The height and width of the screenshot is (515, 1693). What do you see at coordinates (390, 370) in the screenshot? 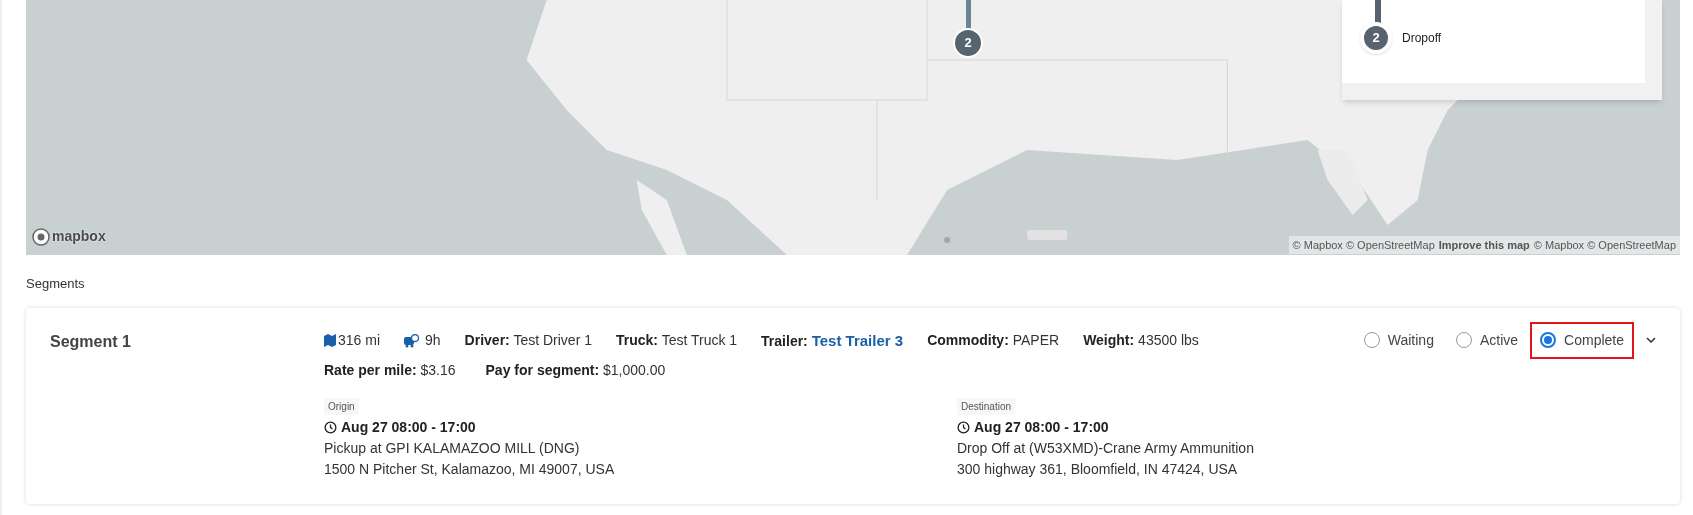
I see `segment-detail: Rate per mile: $3.16` at bounding box center [390, 370].